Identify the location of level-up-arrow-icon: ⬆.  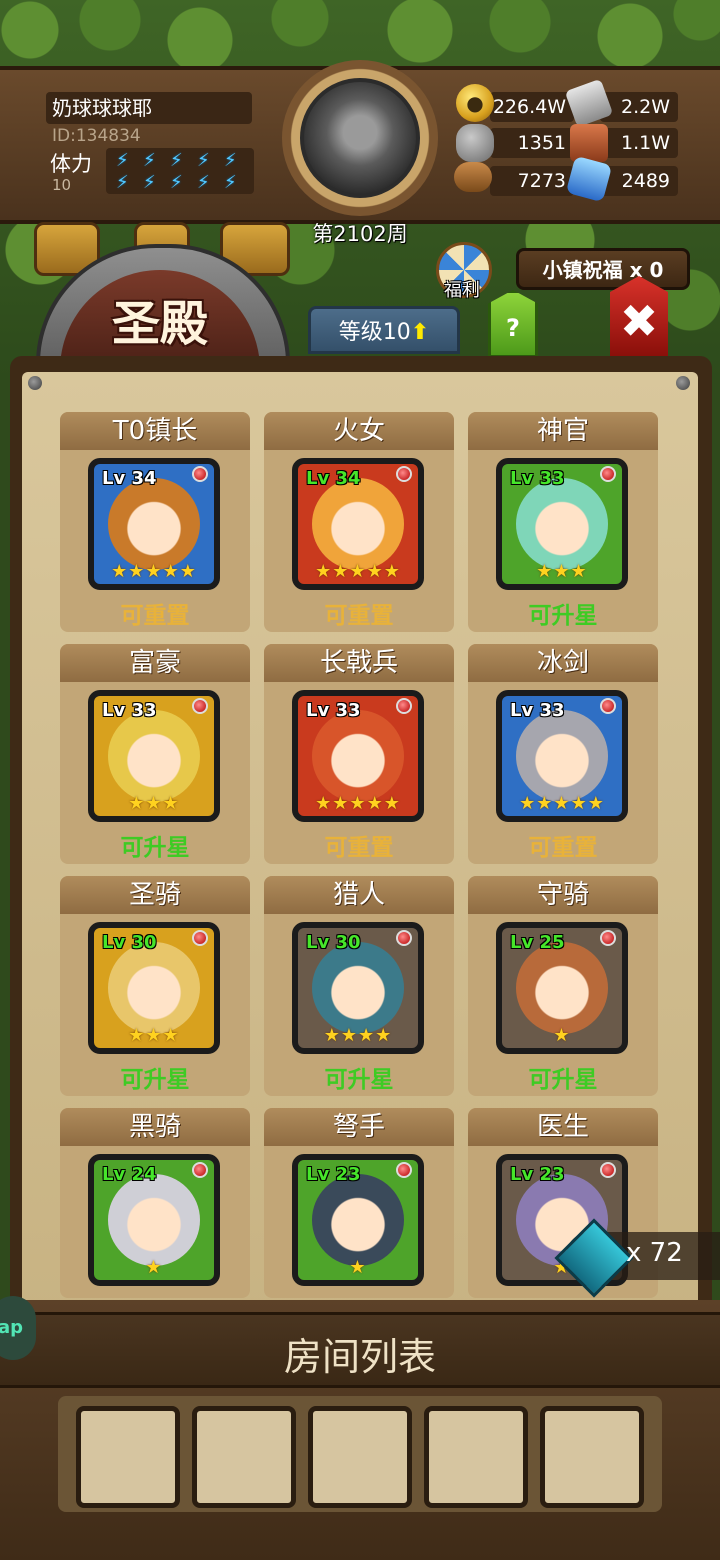
(420, 332).